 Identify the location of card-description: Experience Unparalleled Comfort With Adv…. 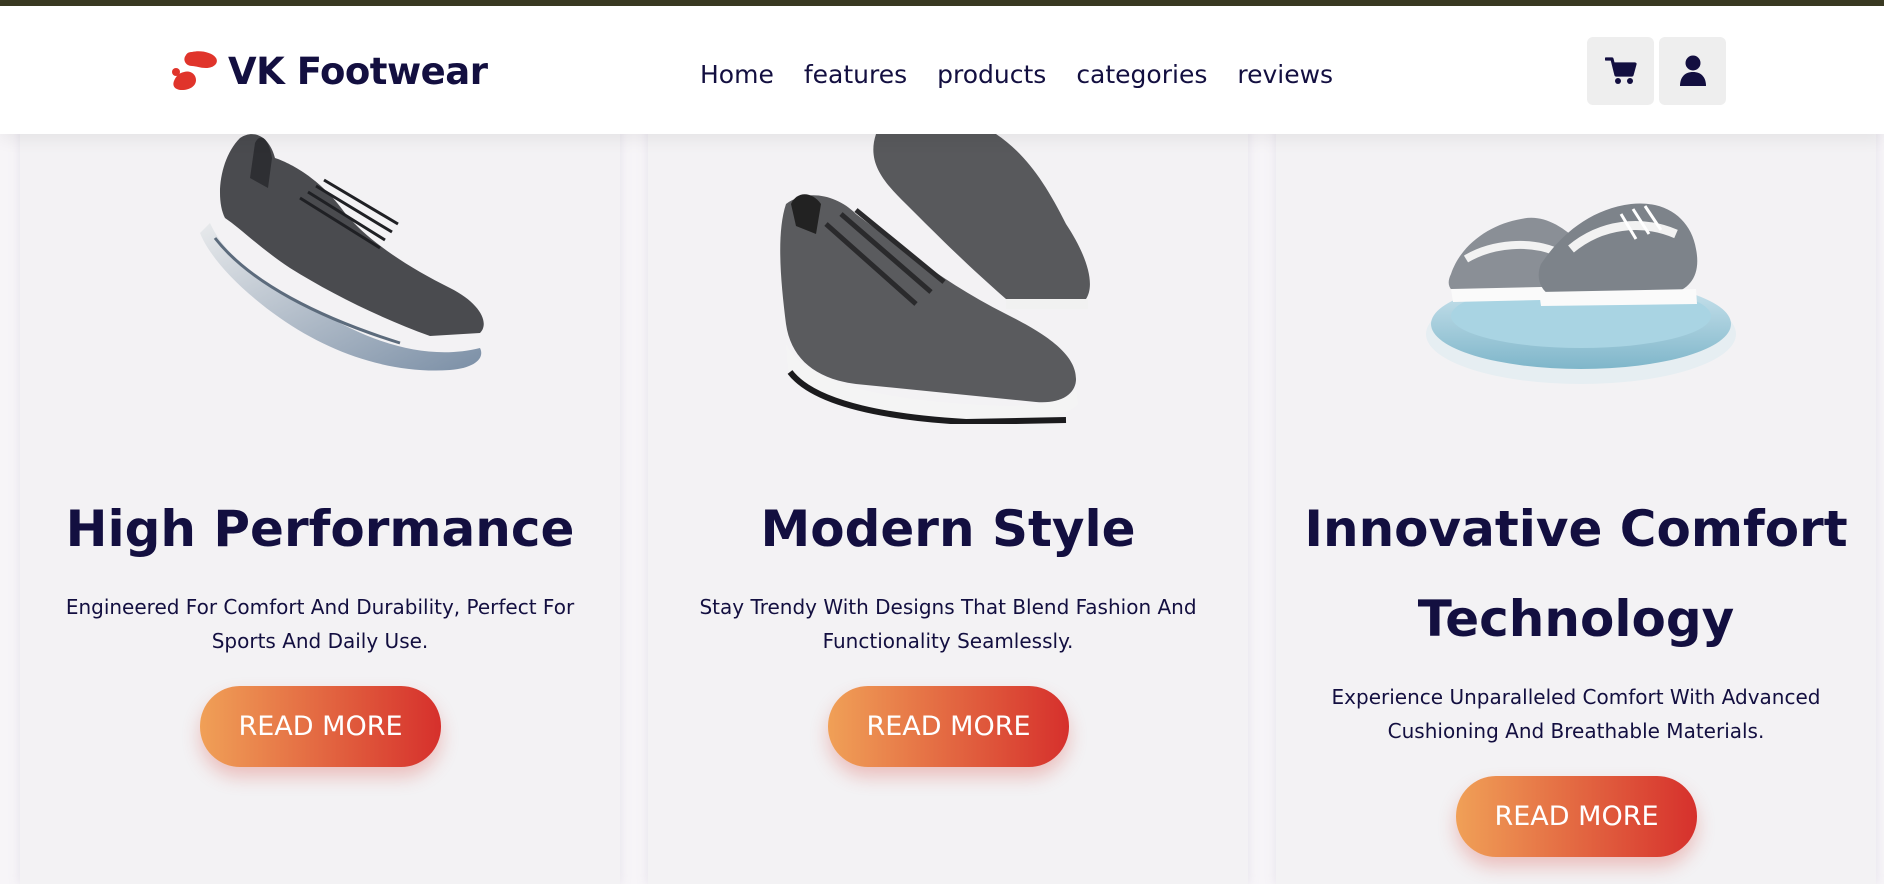
(1576, 714).